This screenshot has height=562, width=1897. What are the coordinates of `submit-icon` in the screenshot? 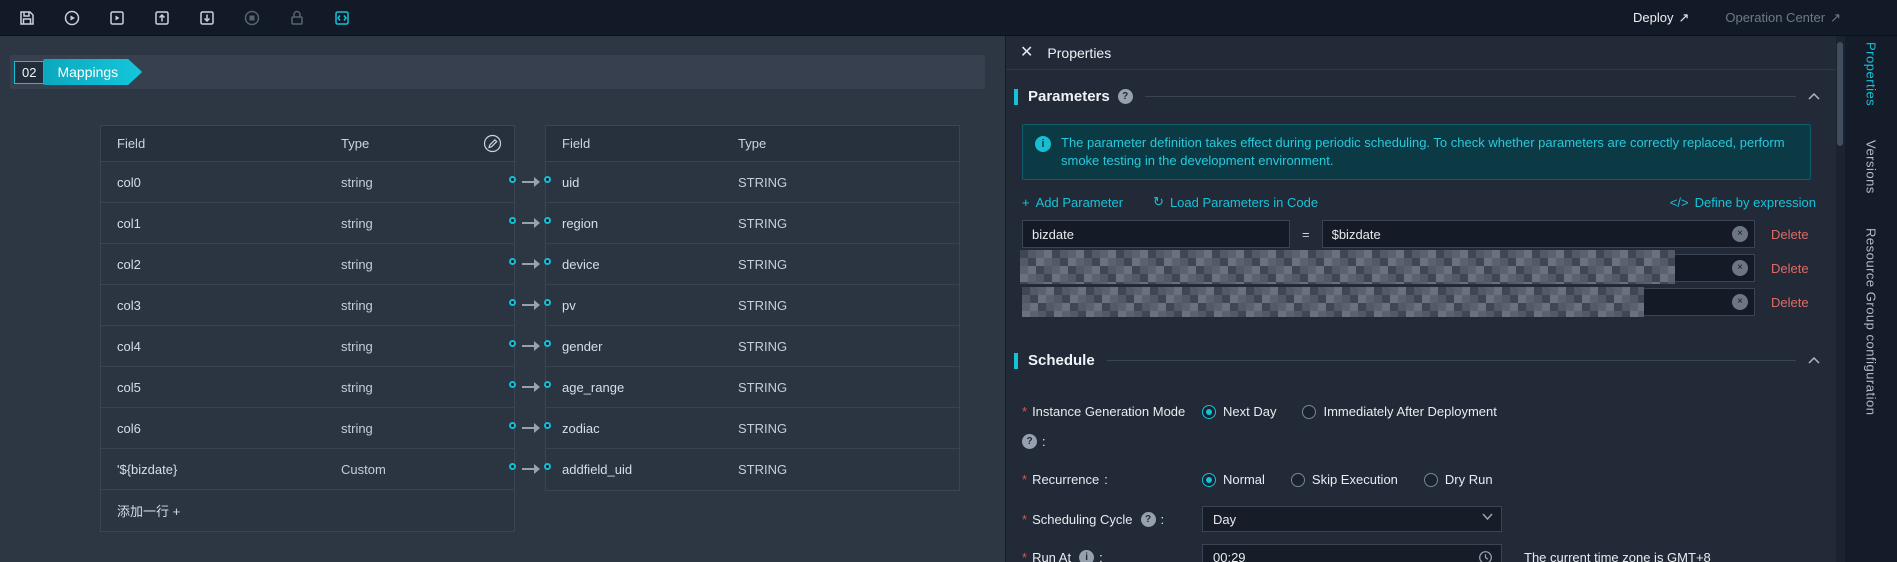 It's located at (117, 18).